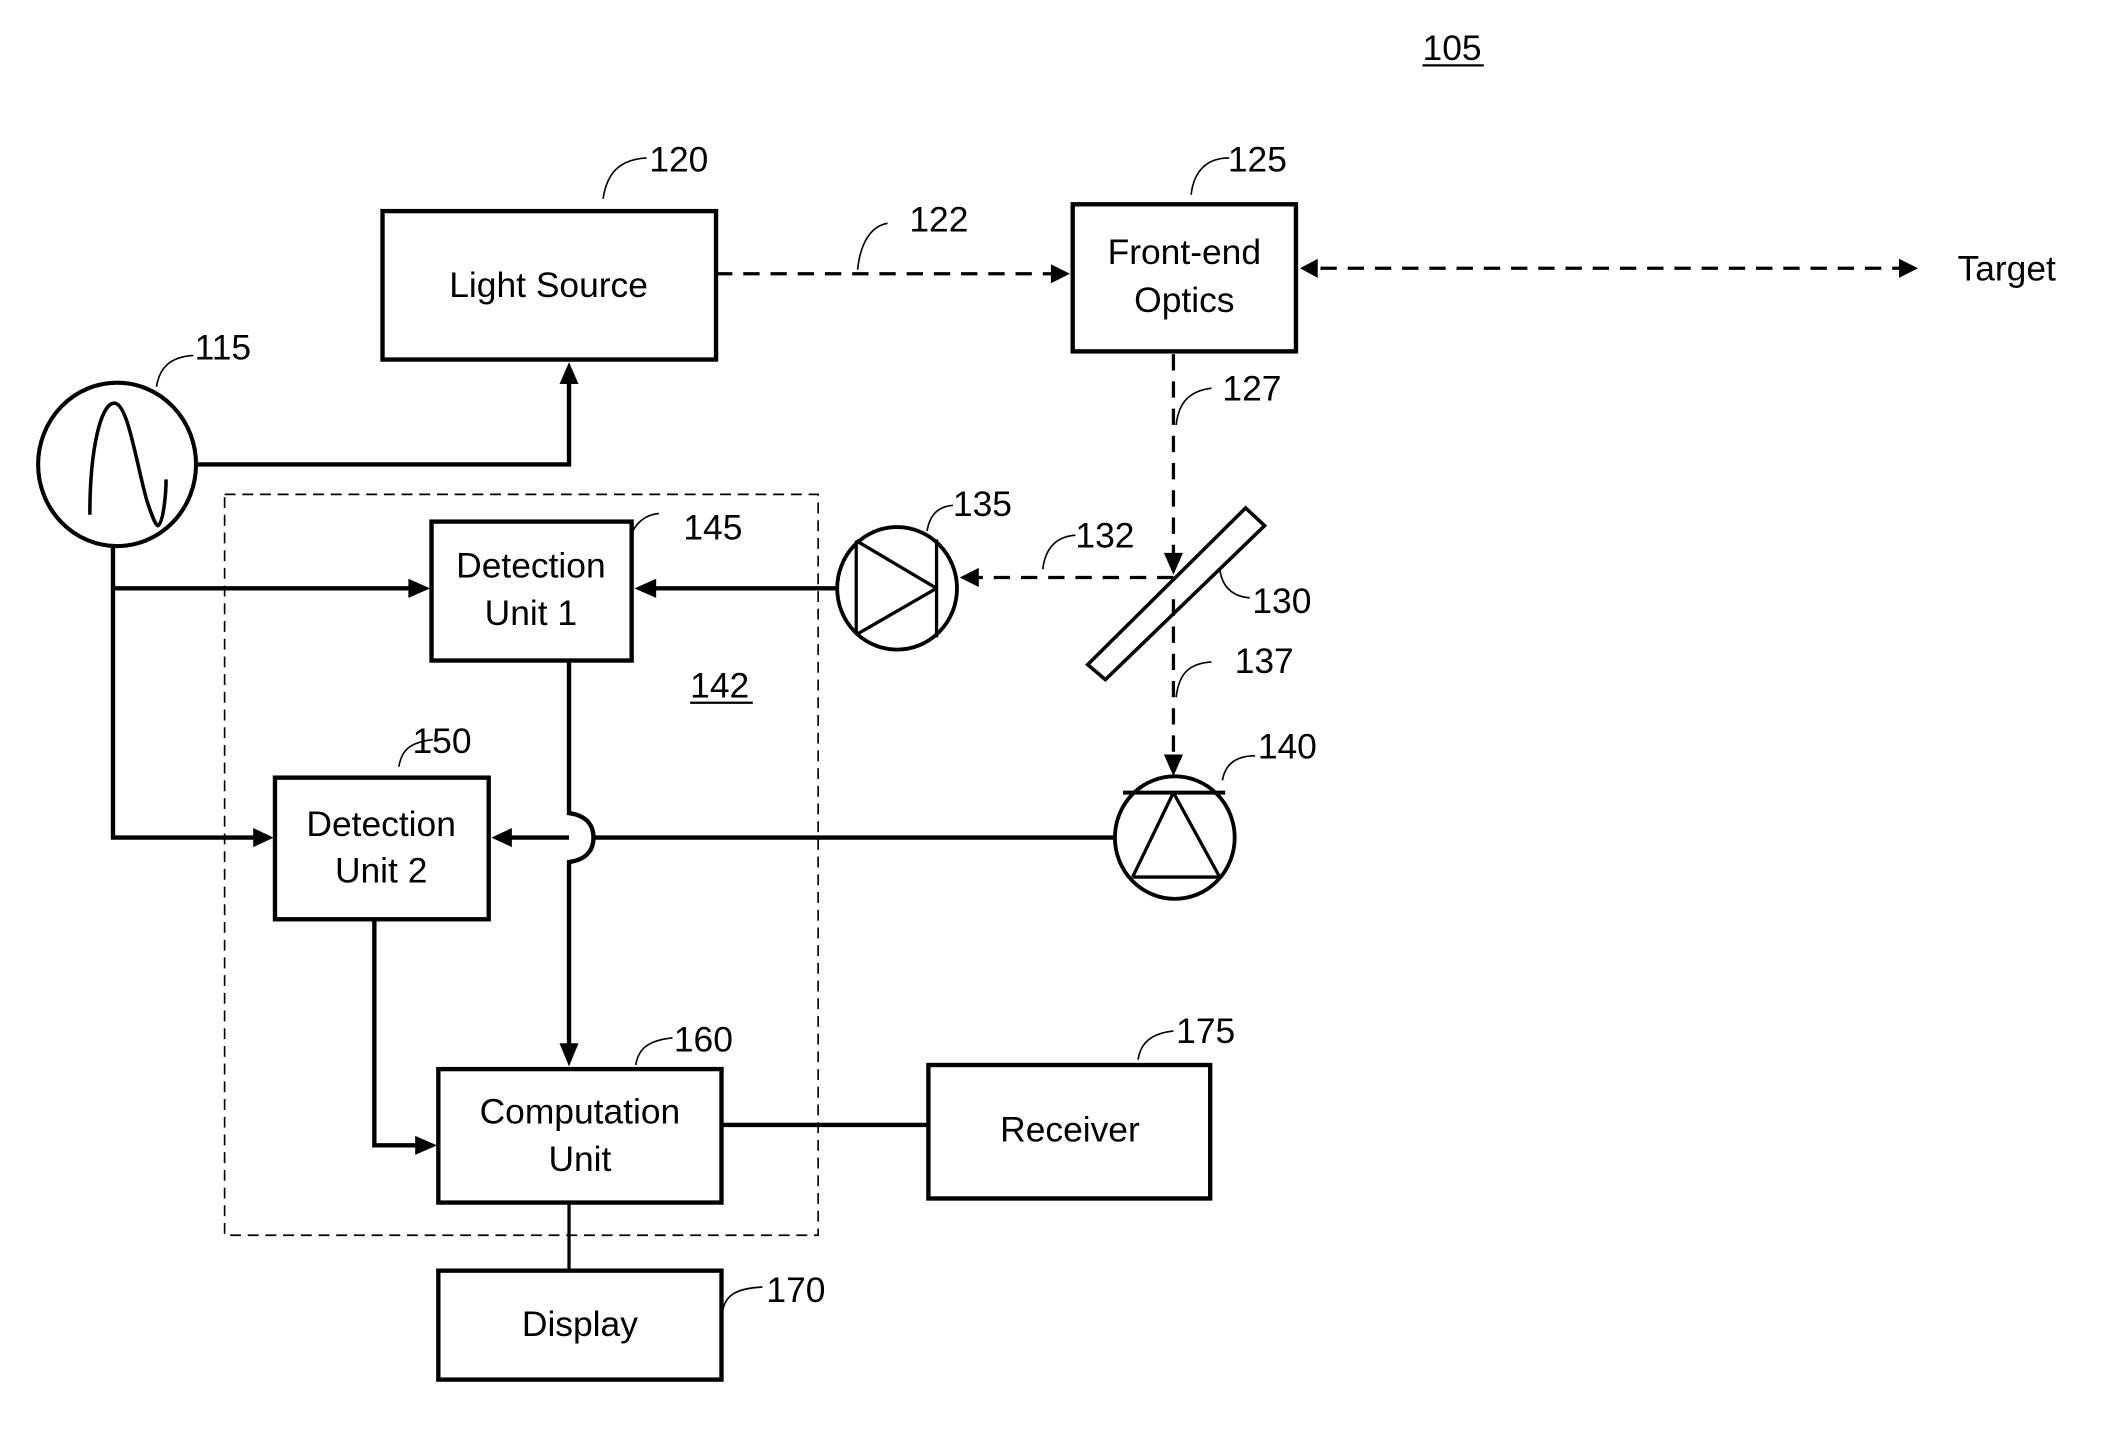 The image size is (2110, 1430). Describe the element at coordinates (569, 373) in the screenshot. I see `wire-osc-to-light-source-arrowhead` at that location.